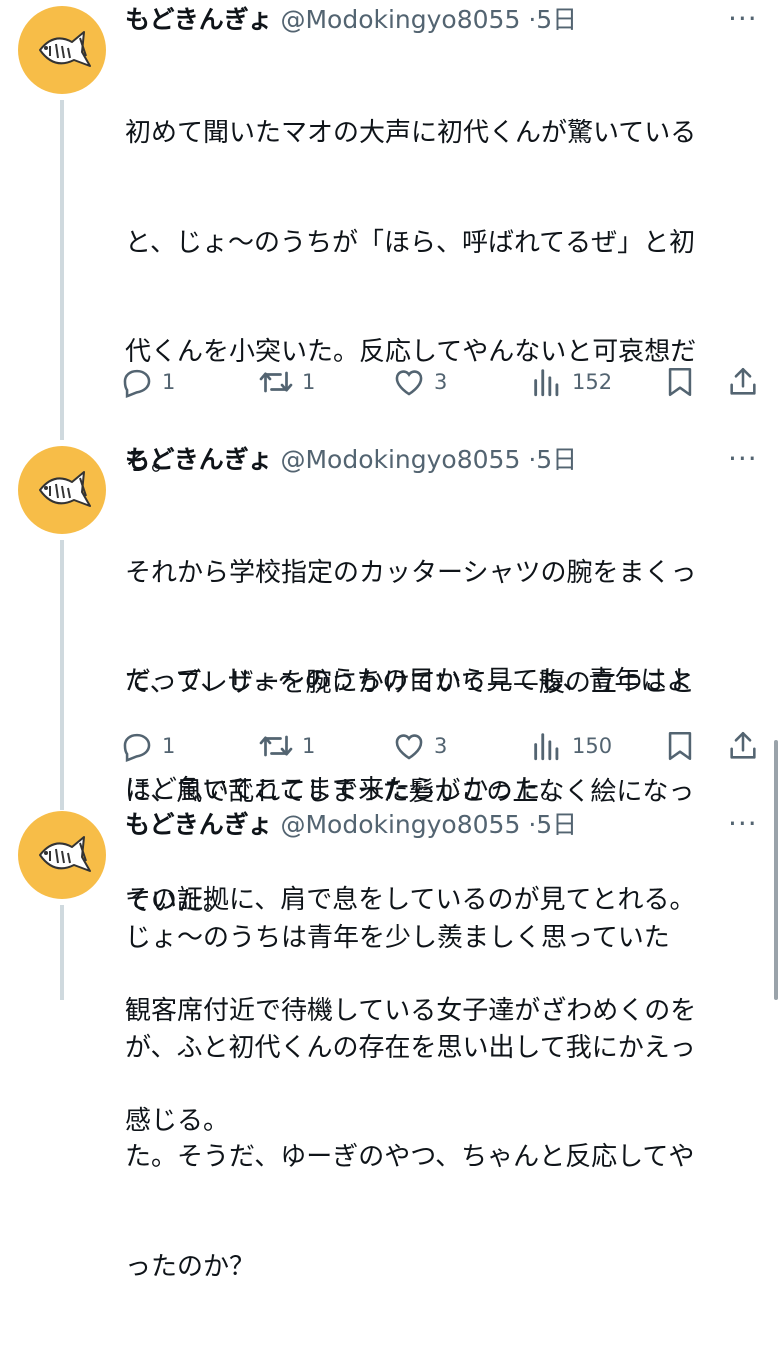 This screenshot has height=1358, width=782. What do you see at coordinates (776, 870) in the screenshot?
I see `scrollbar` at bounding box center [776, 870].